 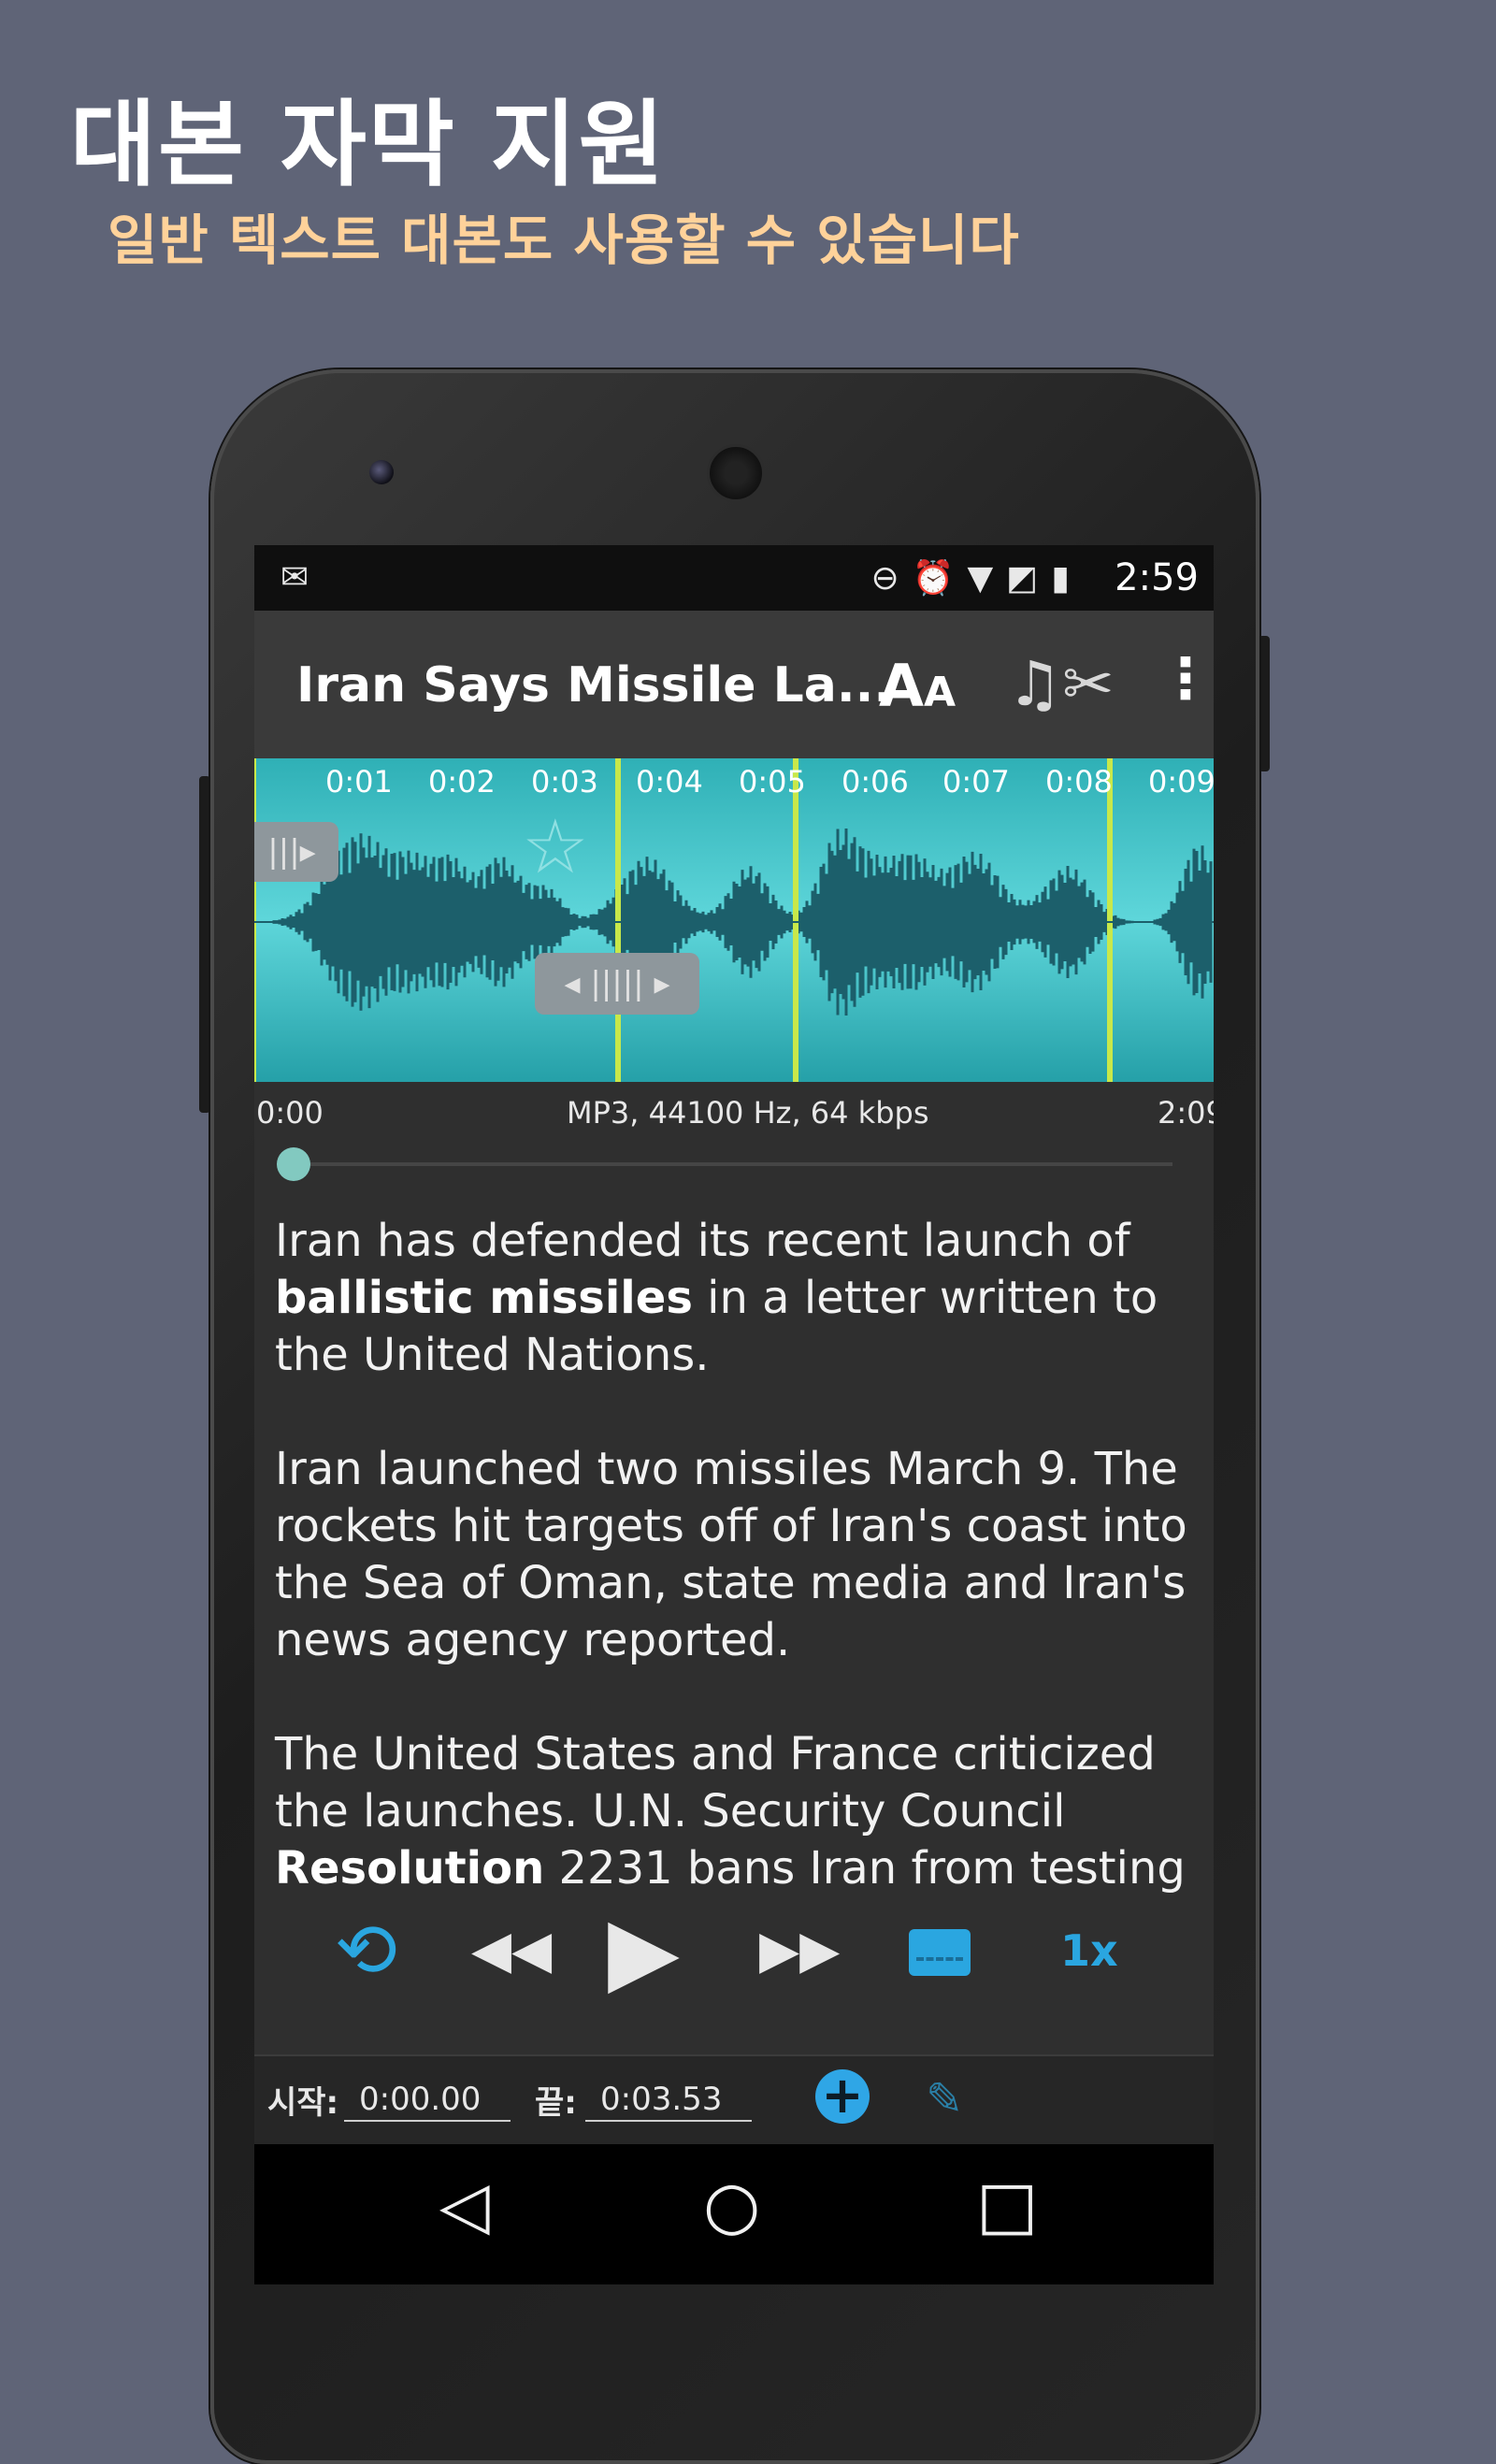 What do you see at coordinates (940, 1961) in the screenshot?
I see `subtitle-lines` at bounding box center [940, 1961].